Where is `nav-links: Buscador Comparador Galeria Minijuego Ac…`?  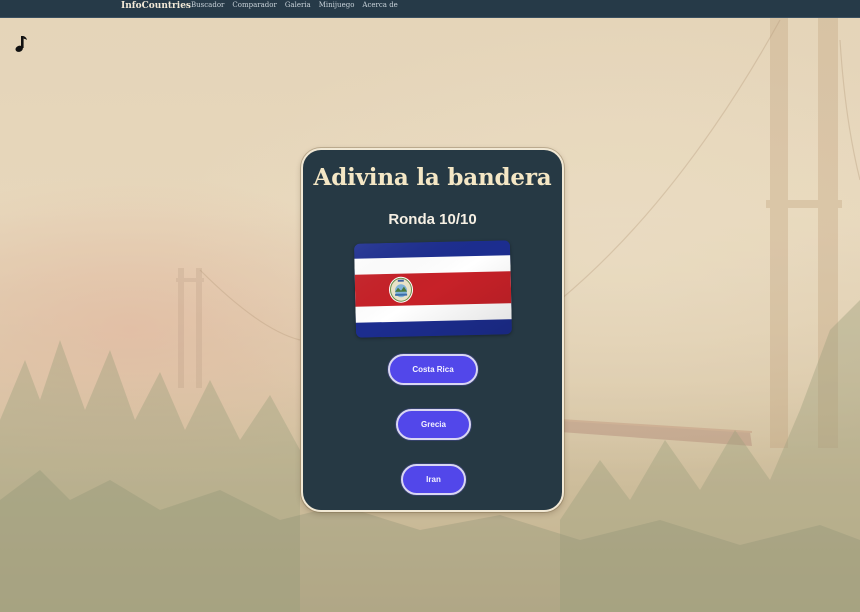 nav-links: Buscador Comparador Galeria Minijuego Ac… is located at coordinates (294, 5).